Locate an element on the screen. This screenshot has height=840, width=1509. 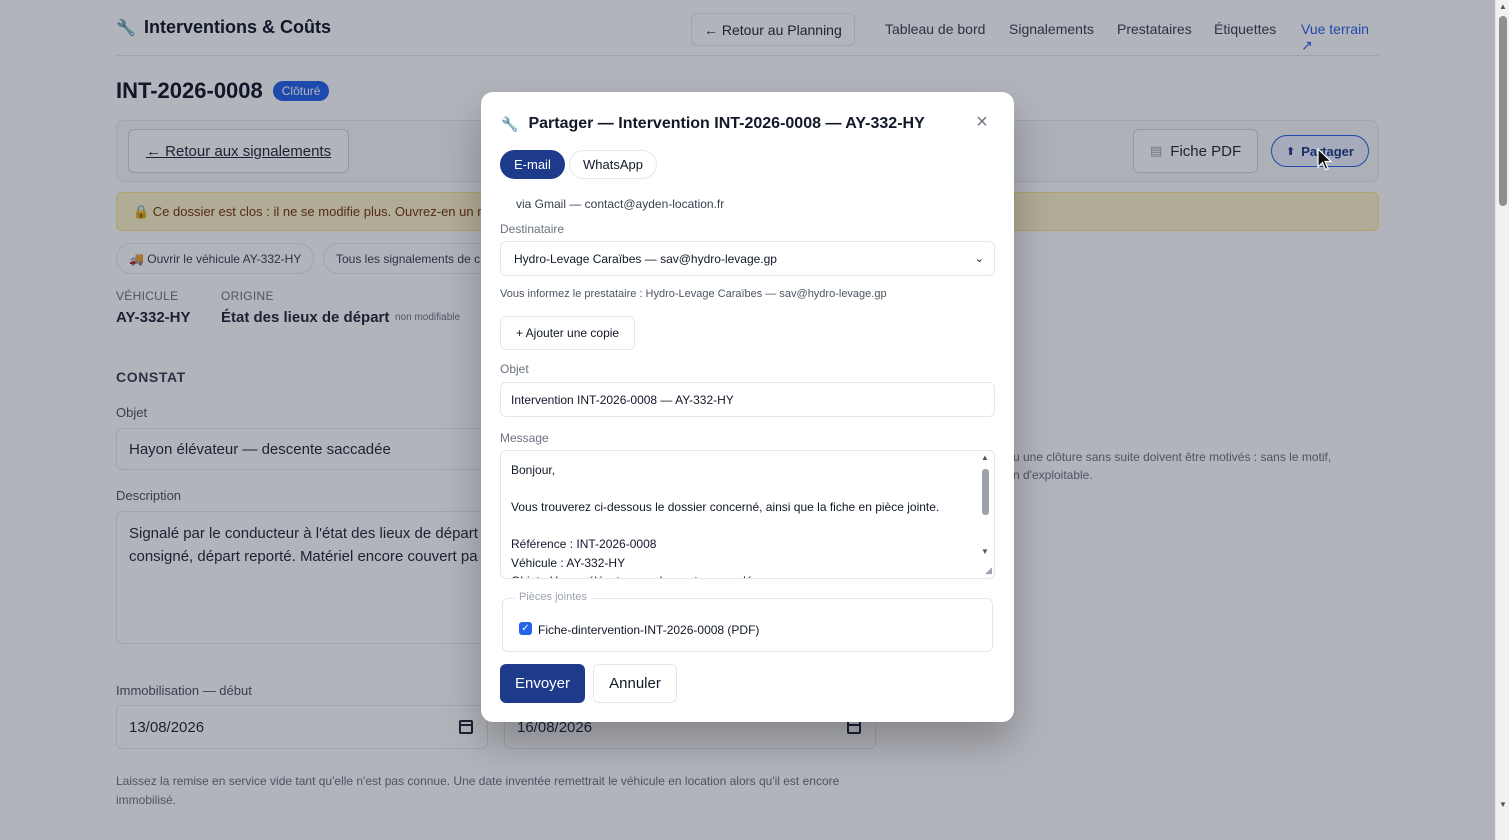
subject-input: Intervention INT-2026-0008 — AY-332-HY is located at coordinates (747, 399).